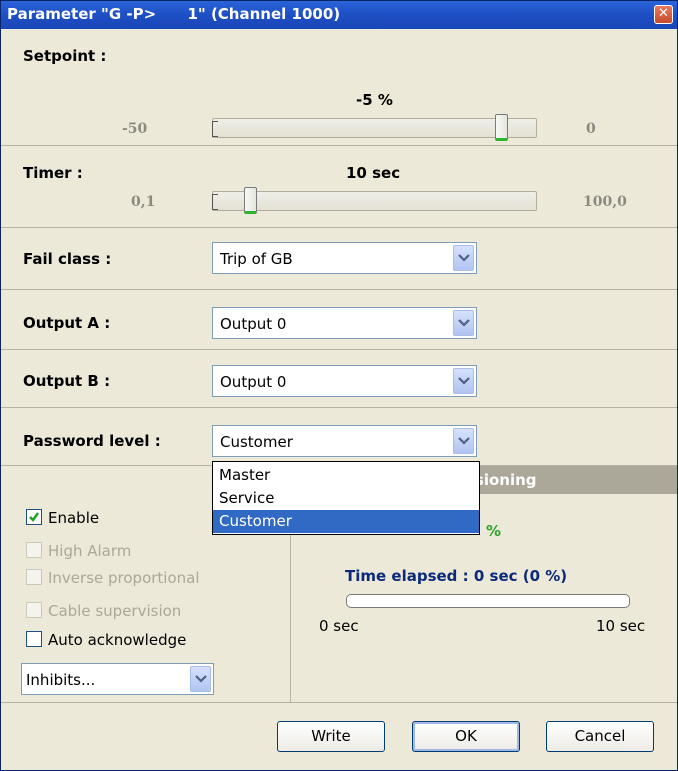 Image resolution: width=678 pixels, height=771 pixels. I want to click on high-alarm-label: High Alarm, so click(90, 551).